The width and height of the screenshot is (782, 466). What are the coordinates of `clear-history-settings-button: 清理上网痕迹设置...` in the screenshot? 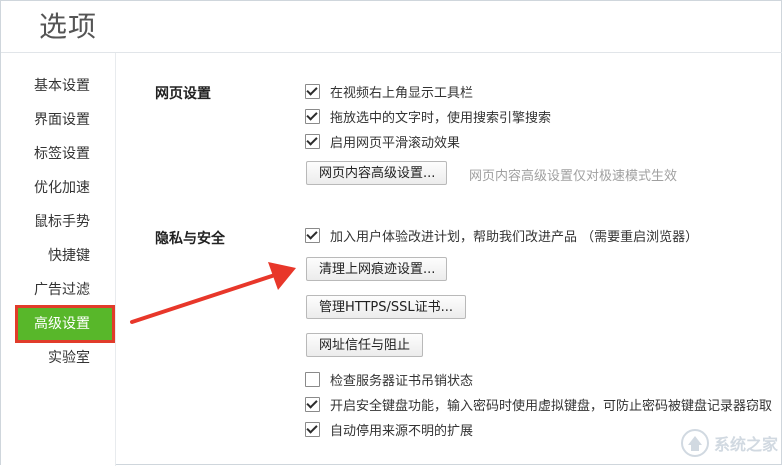 It's located at (376, 269).